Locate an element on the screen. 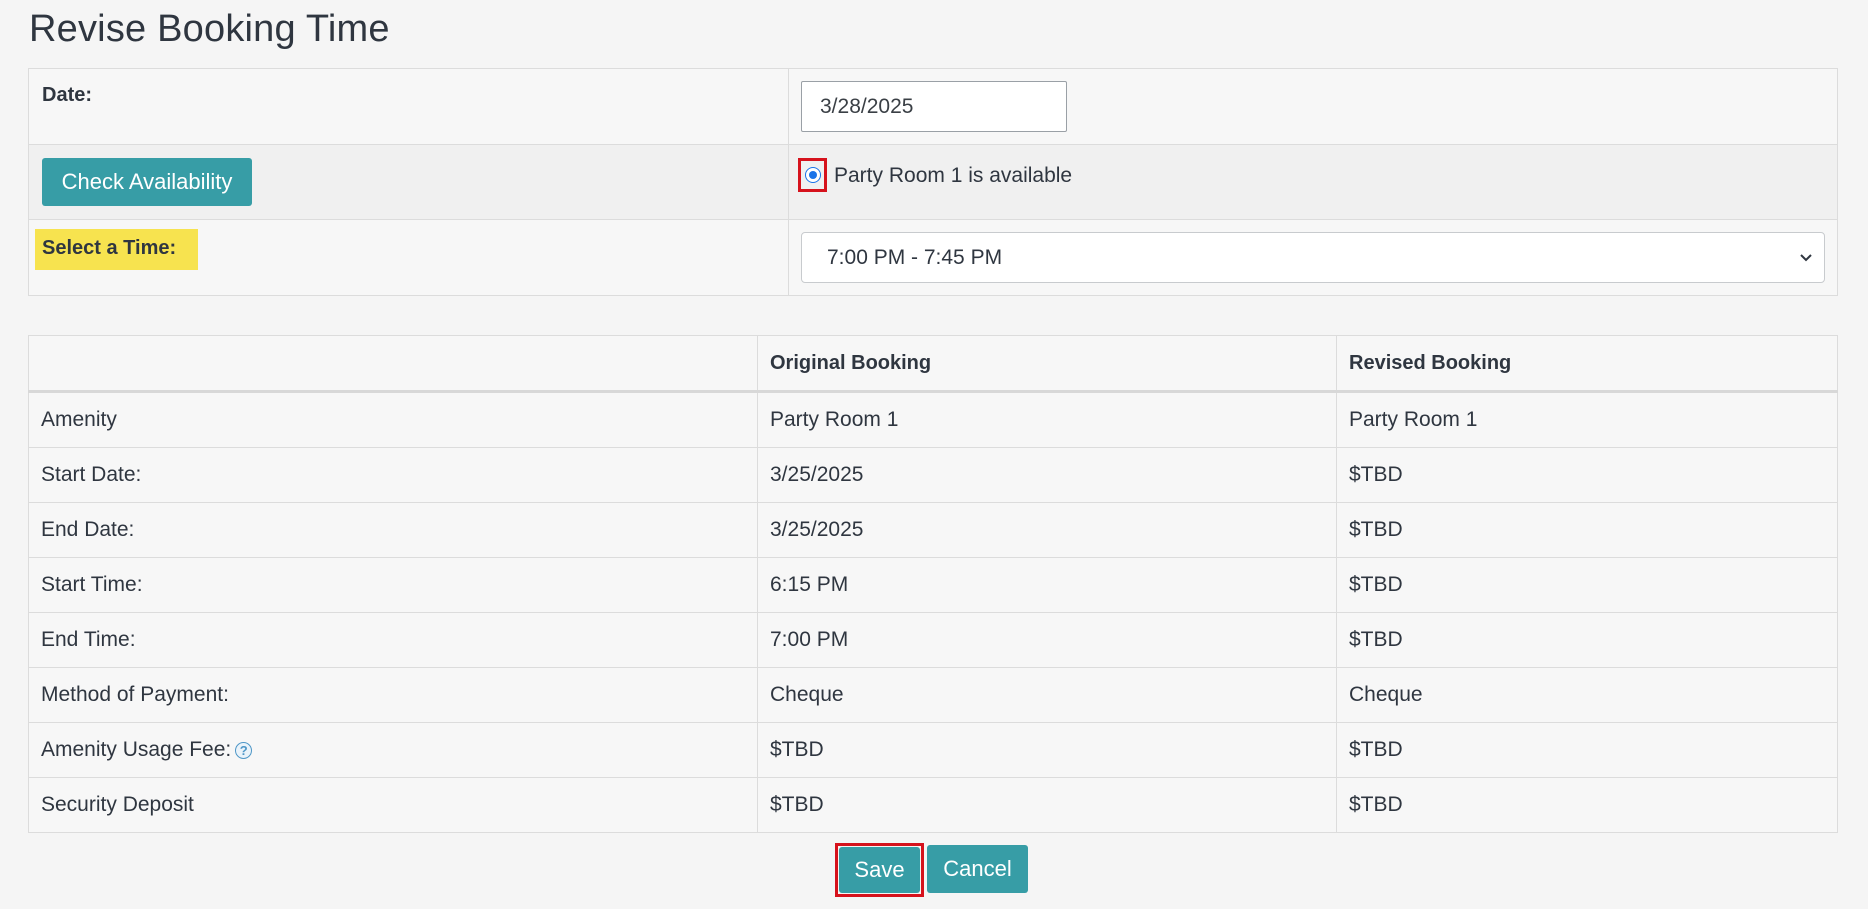 The width and height of the screenshot is (1868, 909). table-row: Start Time: 6:15 PM $TBD is located at coordinates (933, 585).